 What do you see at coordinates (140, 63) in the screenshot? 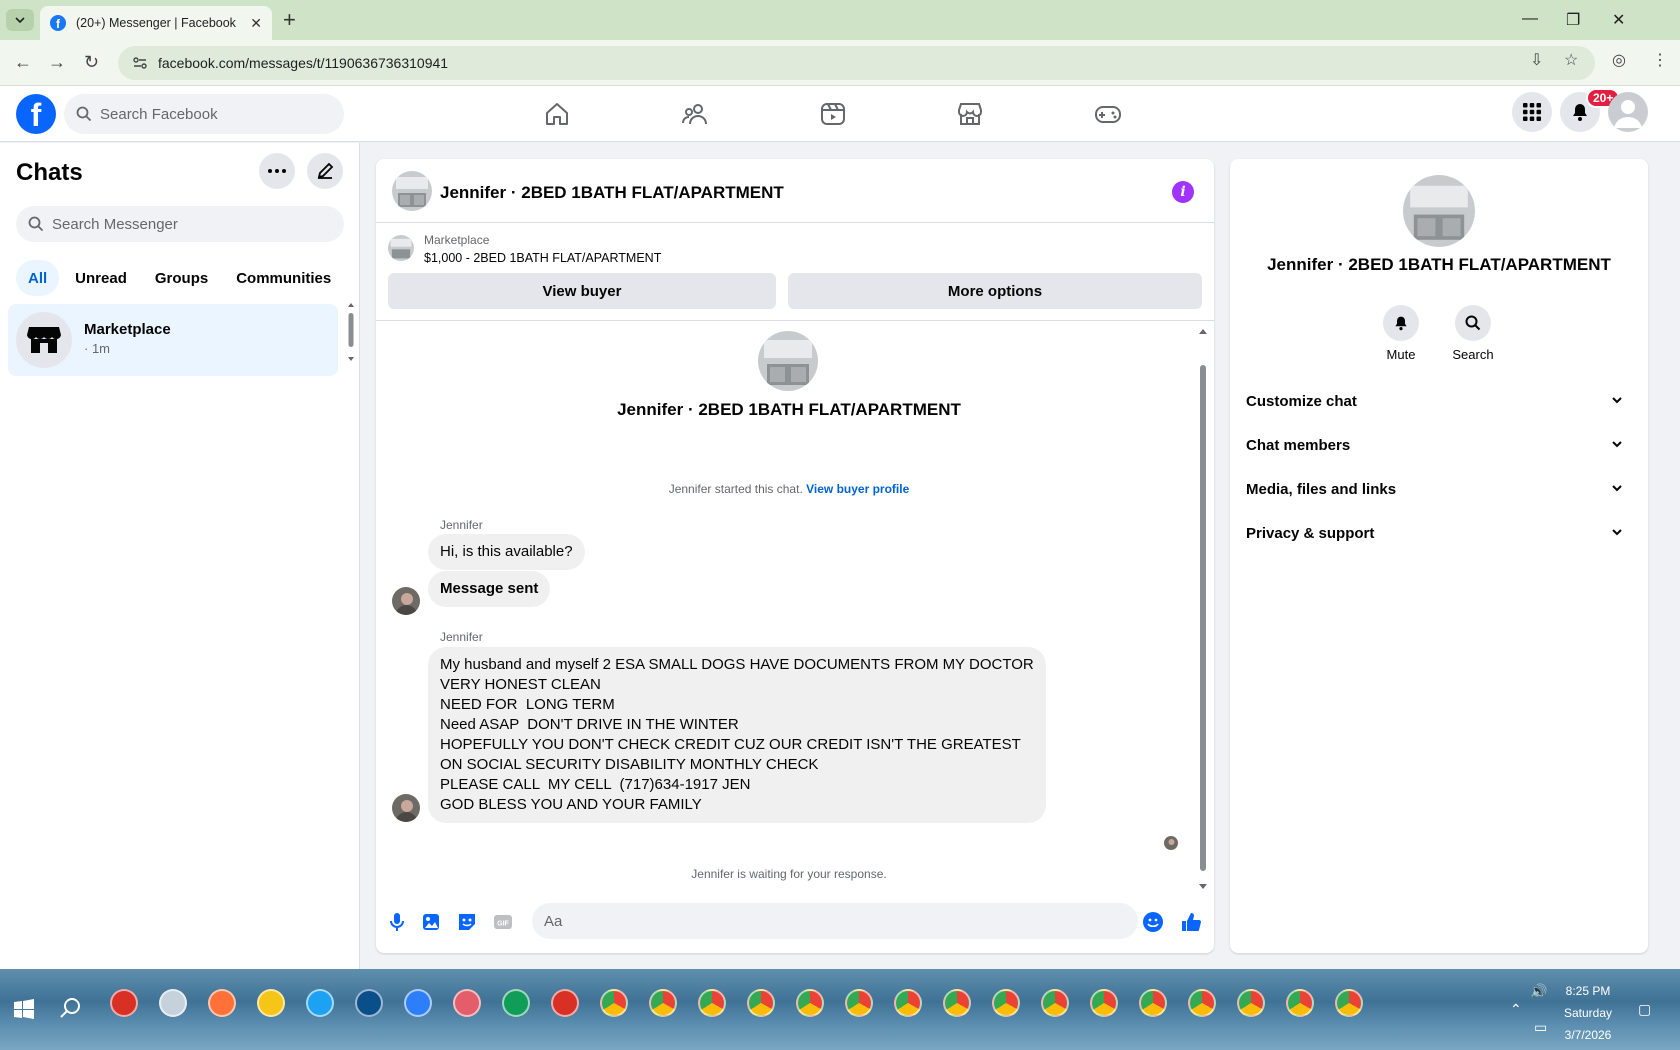
I see `site-info-icon` at bounding box center [140, 63].